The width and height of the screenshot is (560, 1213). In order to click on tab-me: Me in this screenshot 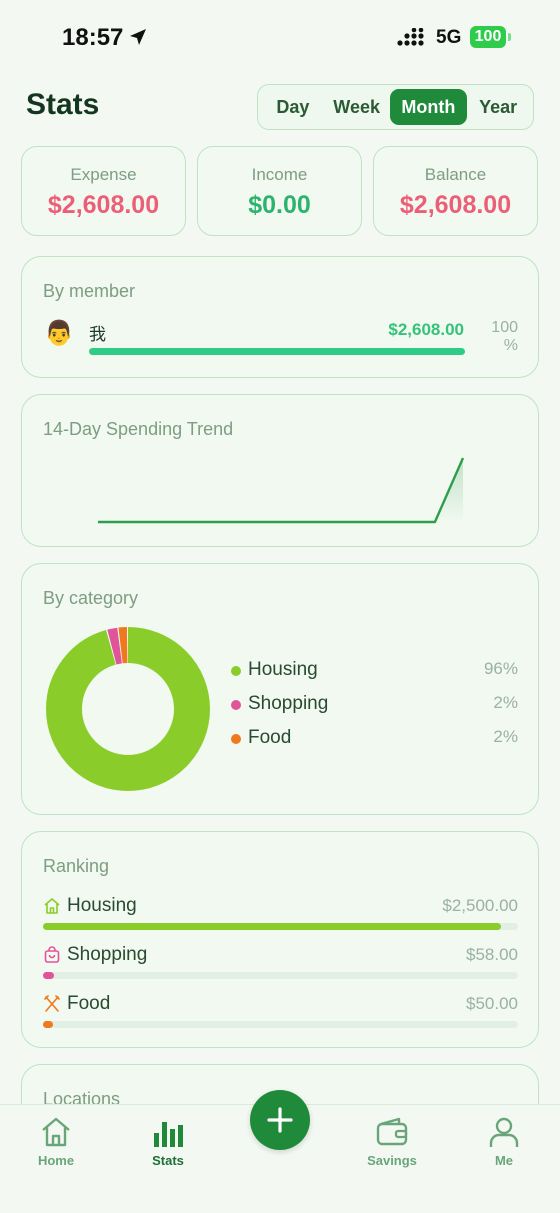, I will do `click(504, 1141)`.